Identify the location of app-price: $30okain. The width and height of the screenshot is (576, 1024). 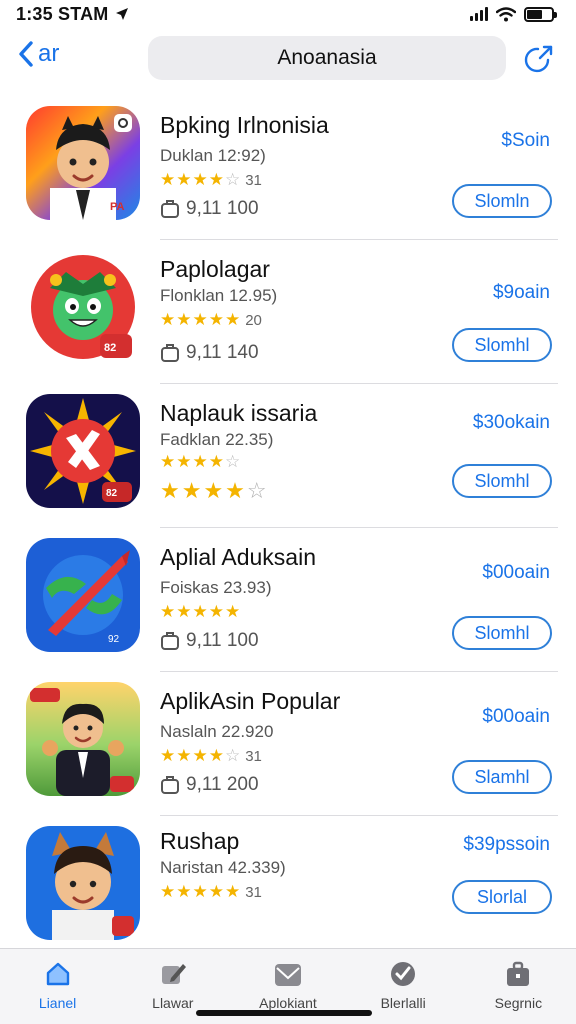
(511, 422).